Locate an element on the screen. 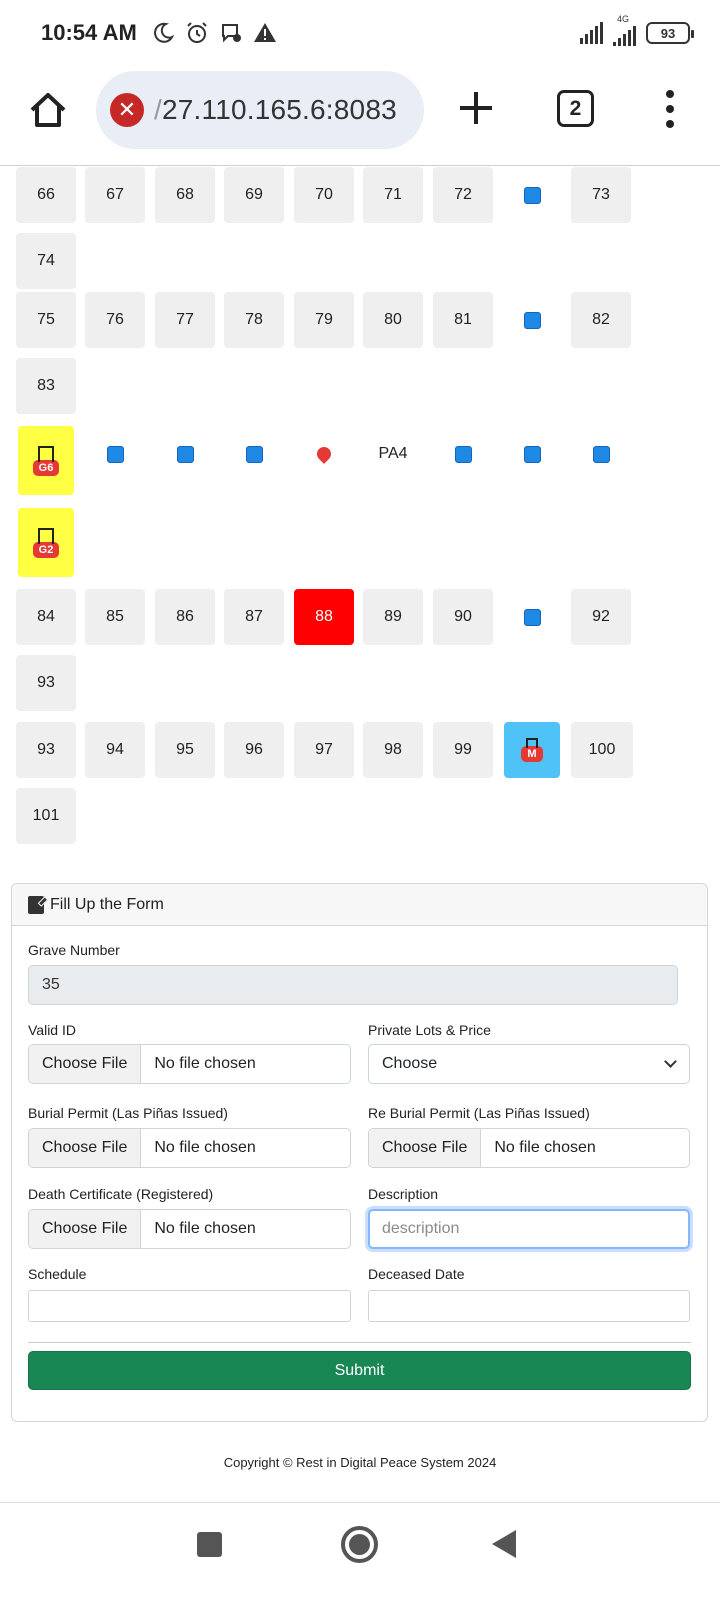 This screenshot has width=720, height=1600. grave-lot: 73 is located at coordinates (601, 195).